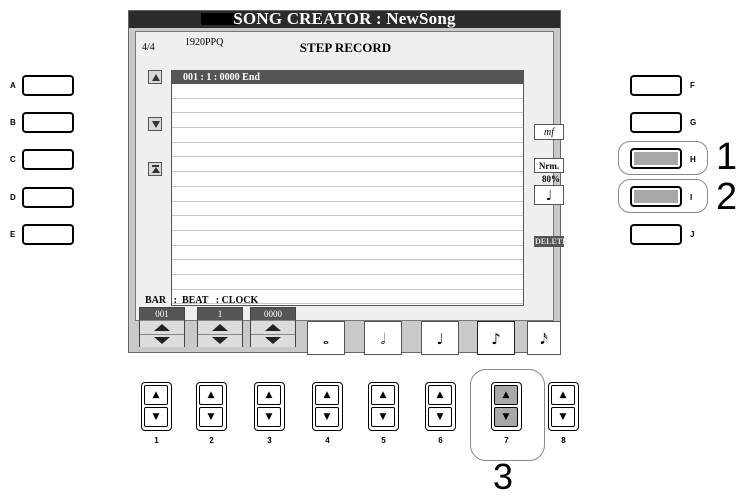  What do you see at coordinates (204, 42) in the screenshot?
I see `resolution: 1920PPQ` at bounding box center [204, 42].